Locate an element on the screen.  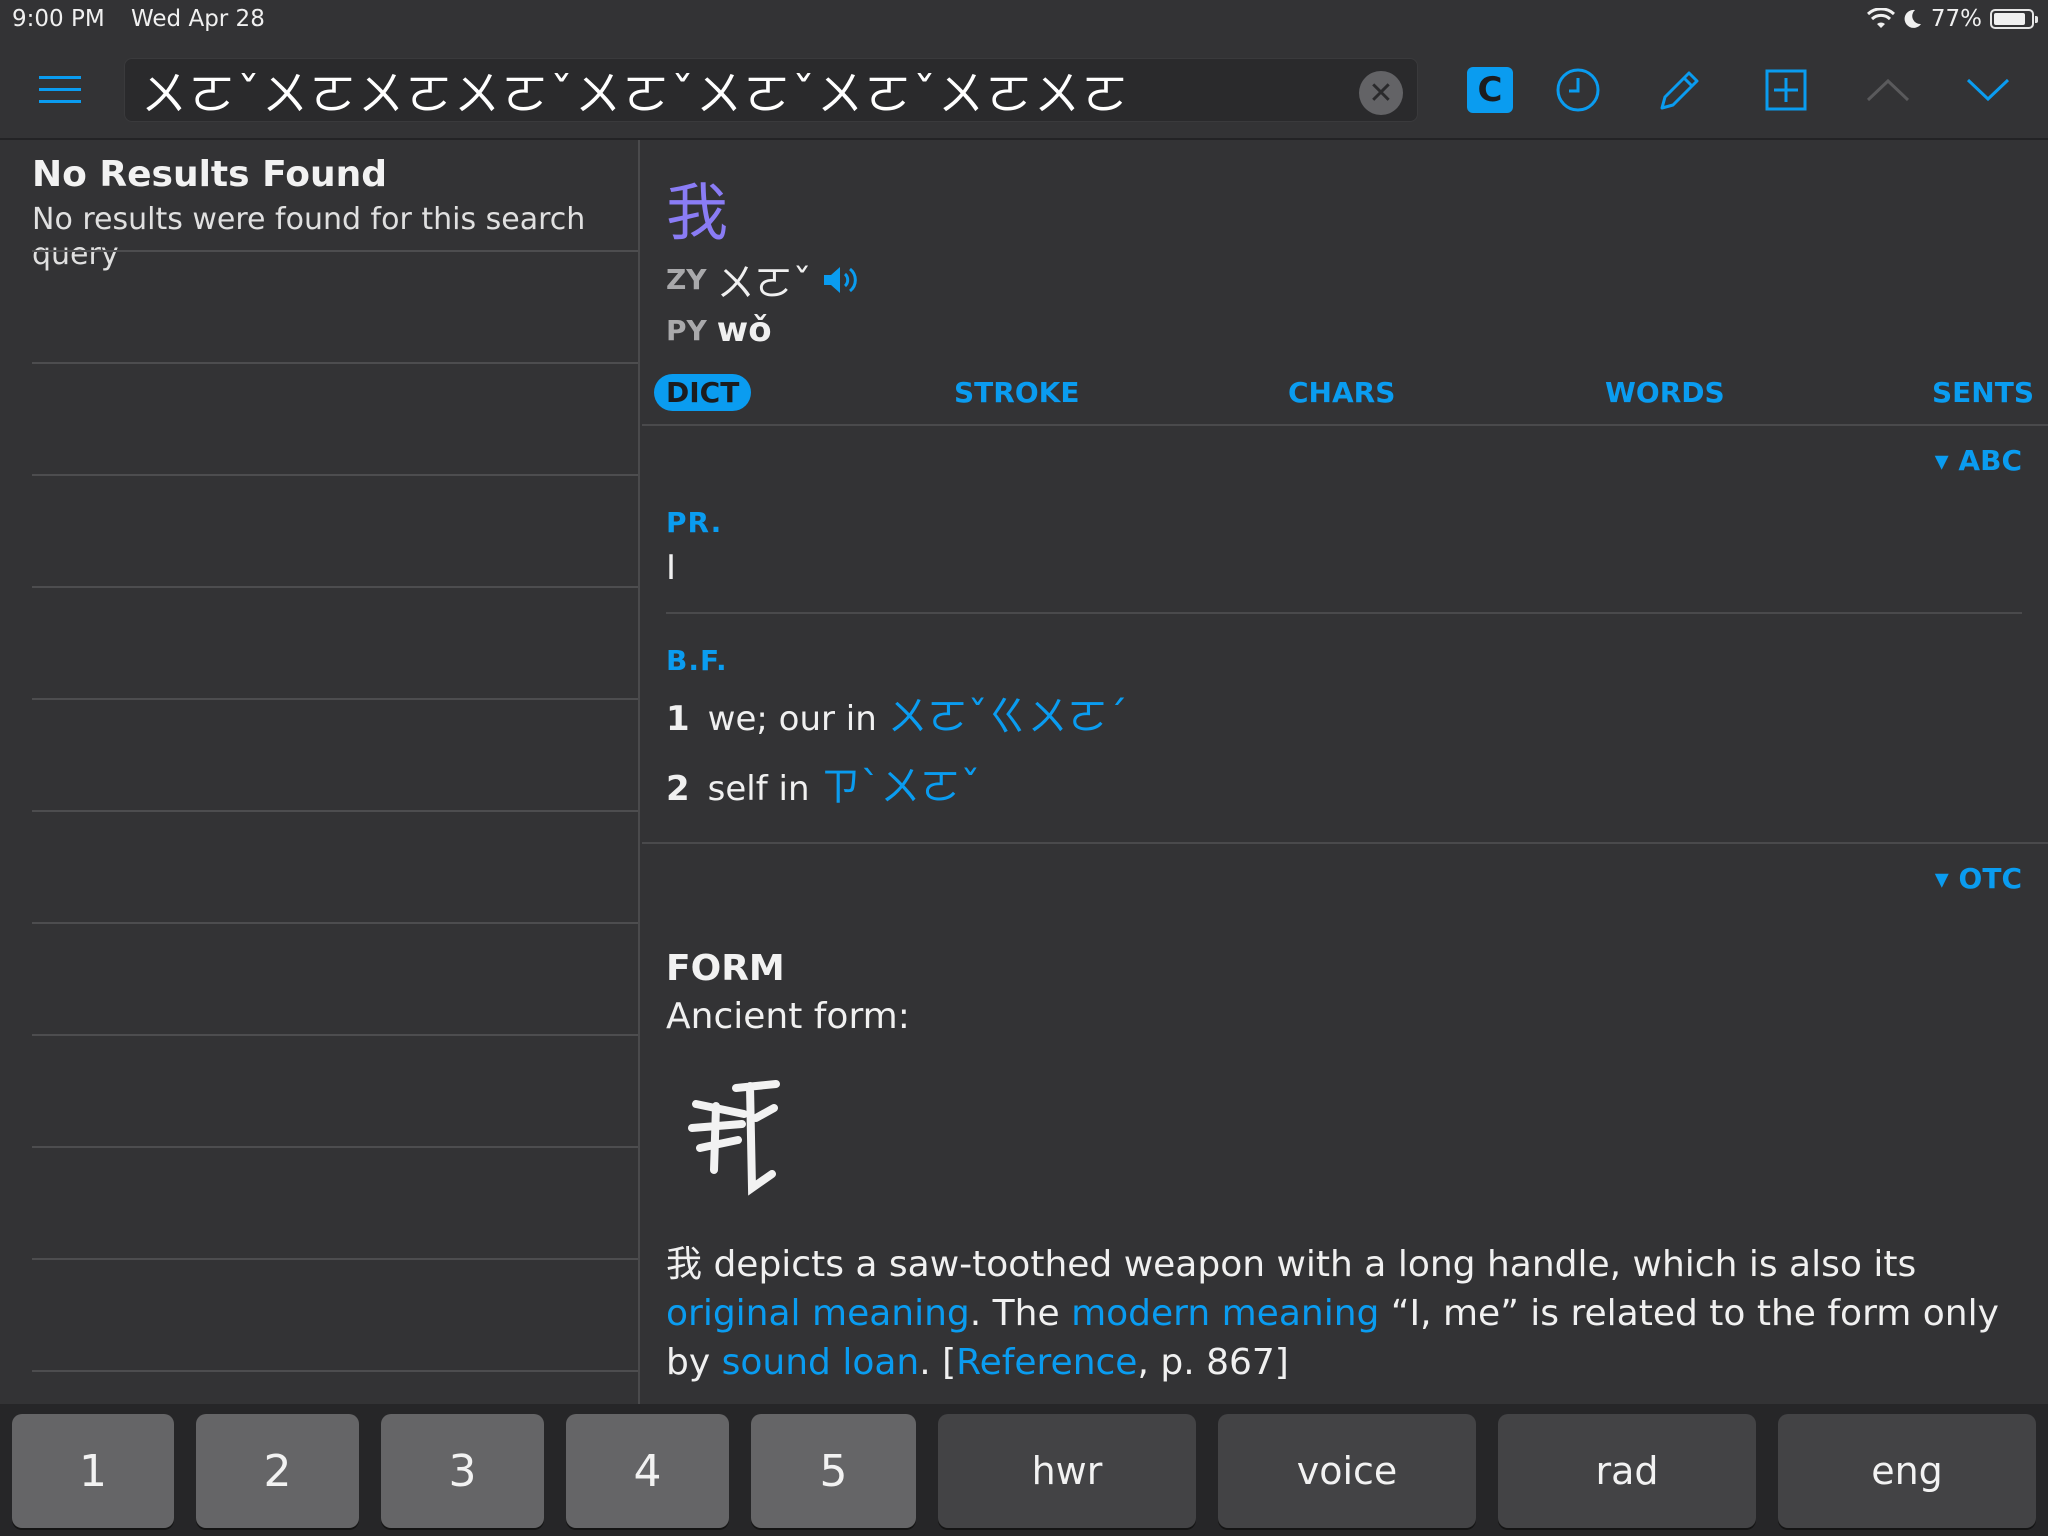
tab-words: WORDS is located at coordinates (1665, 392).